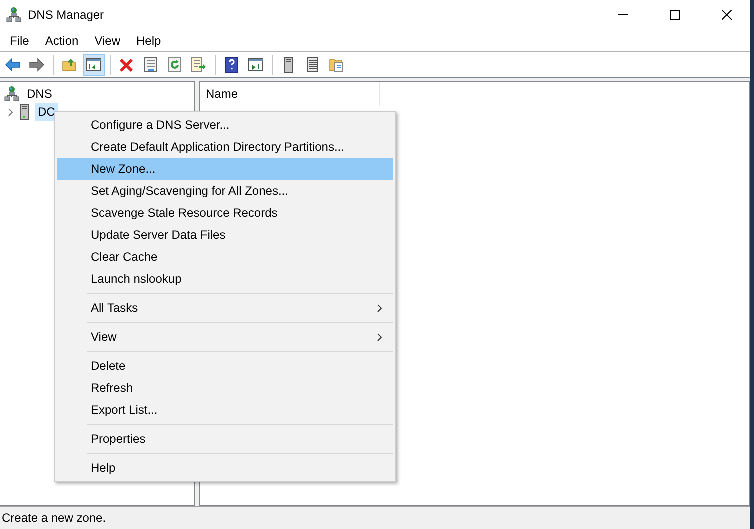  What do you see at coordinates (20, 41) in the screenshot?
I see `menu-item: File` at bounding box center [20, 41].